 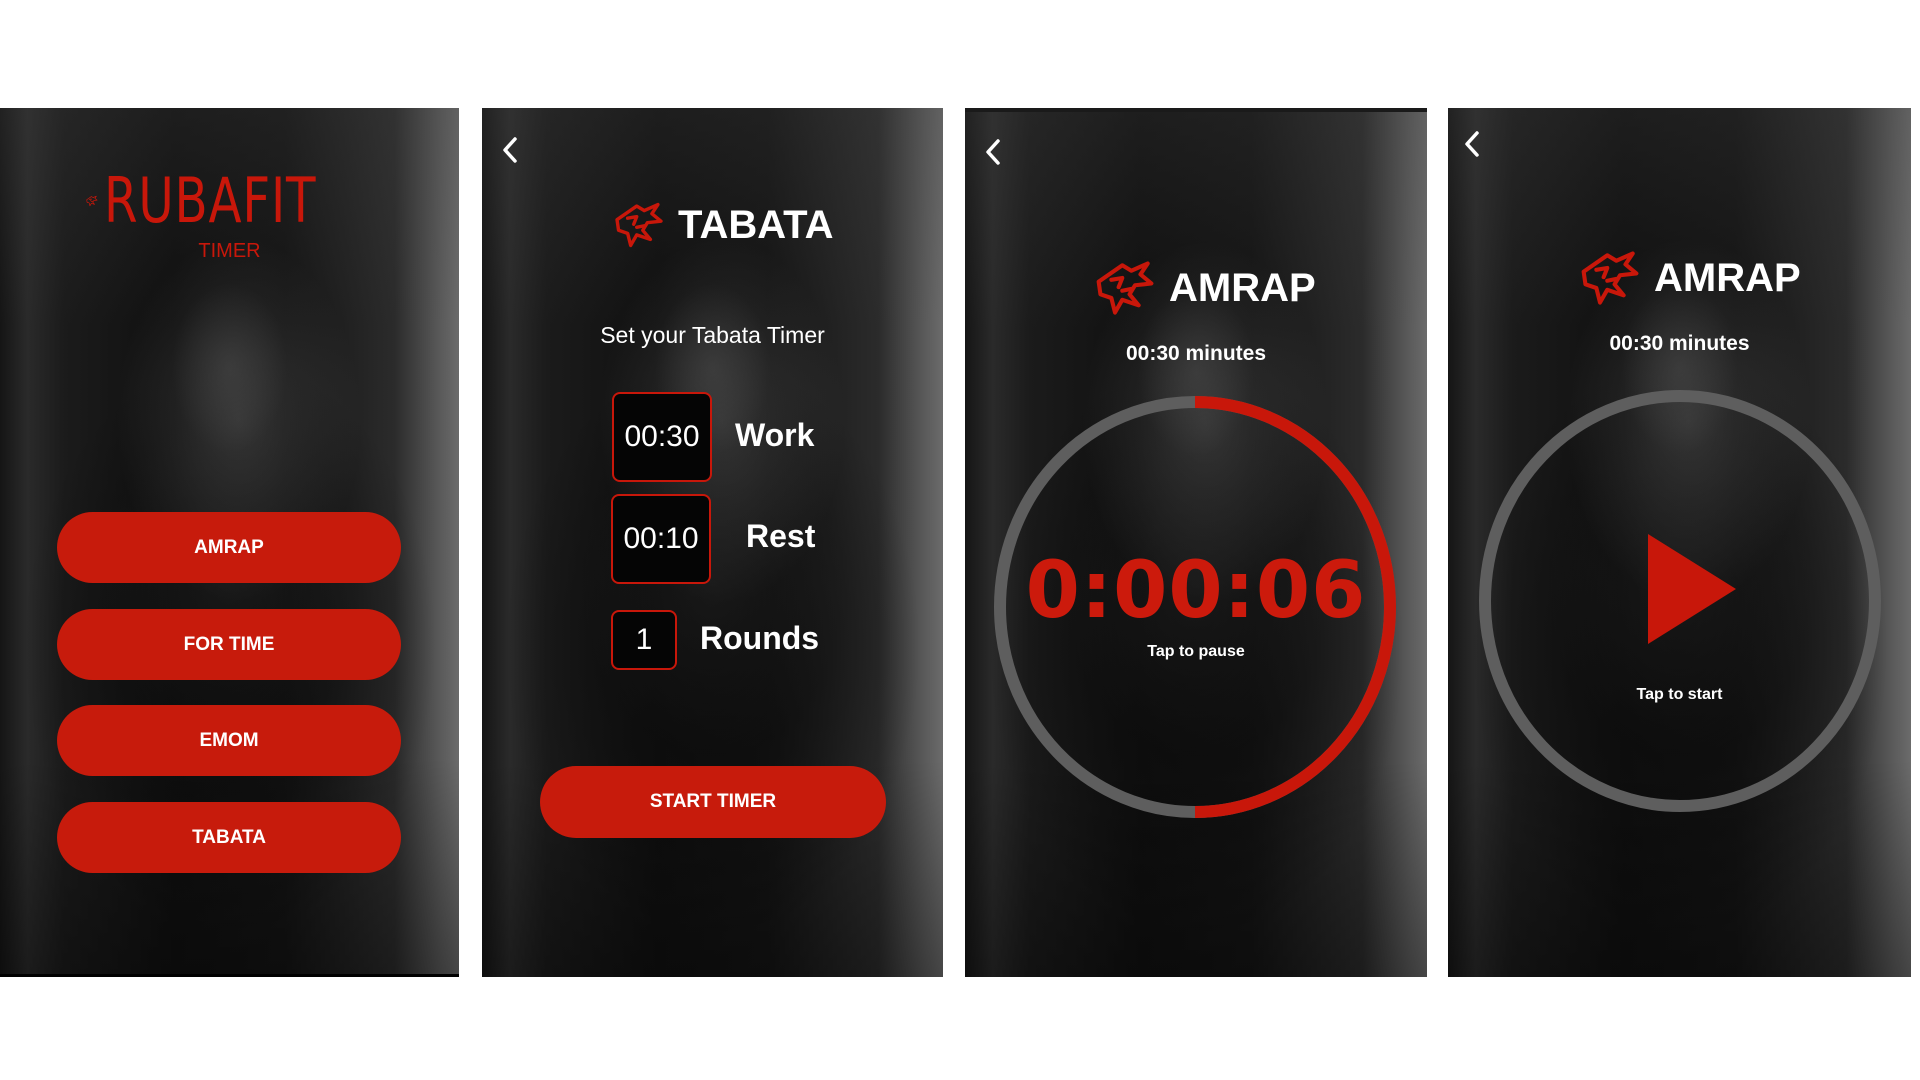 I want to click on rest-time-input: 00:10, so click(x=661, y=539).